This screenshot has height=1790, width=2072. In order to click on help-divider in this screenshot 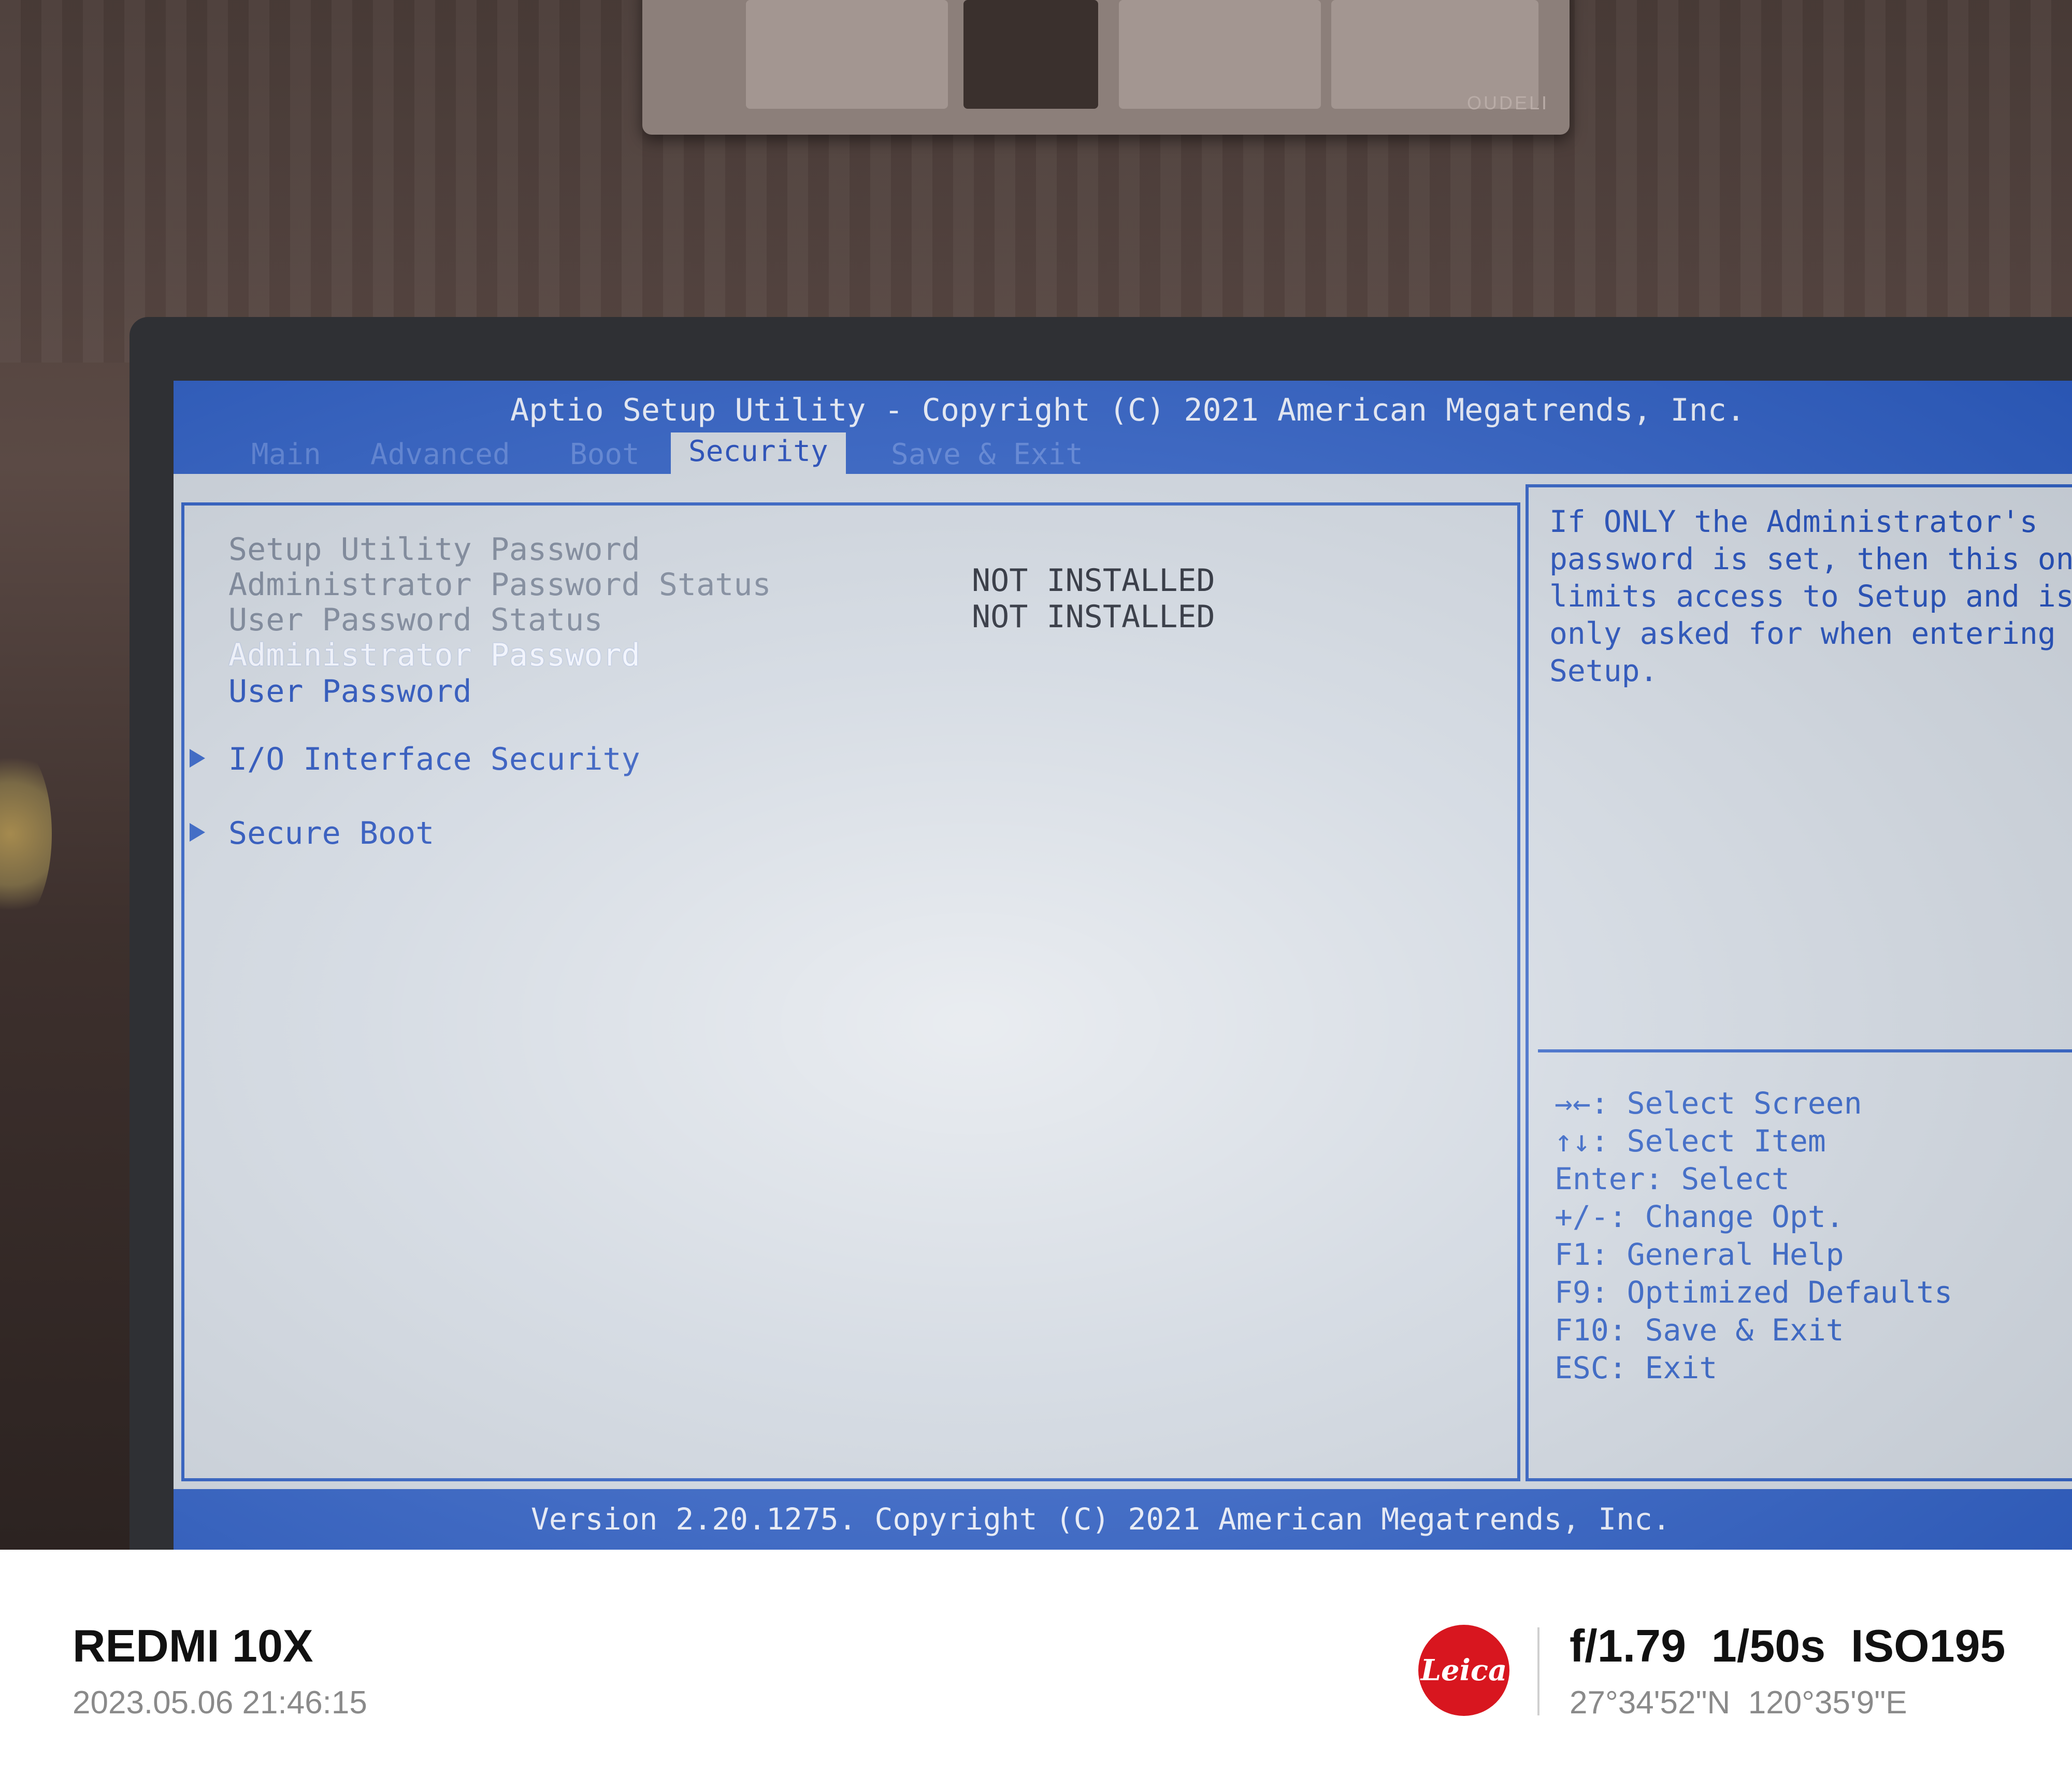, I will do `click(1805, 1050)`.